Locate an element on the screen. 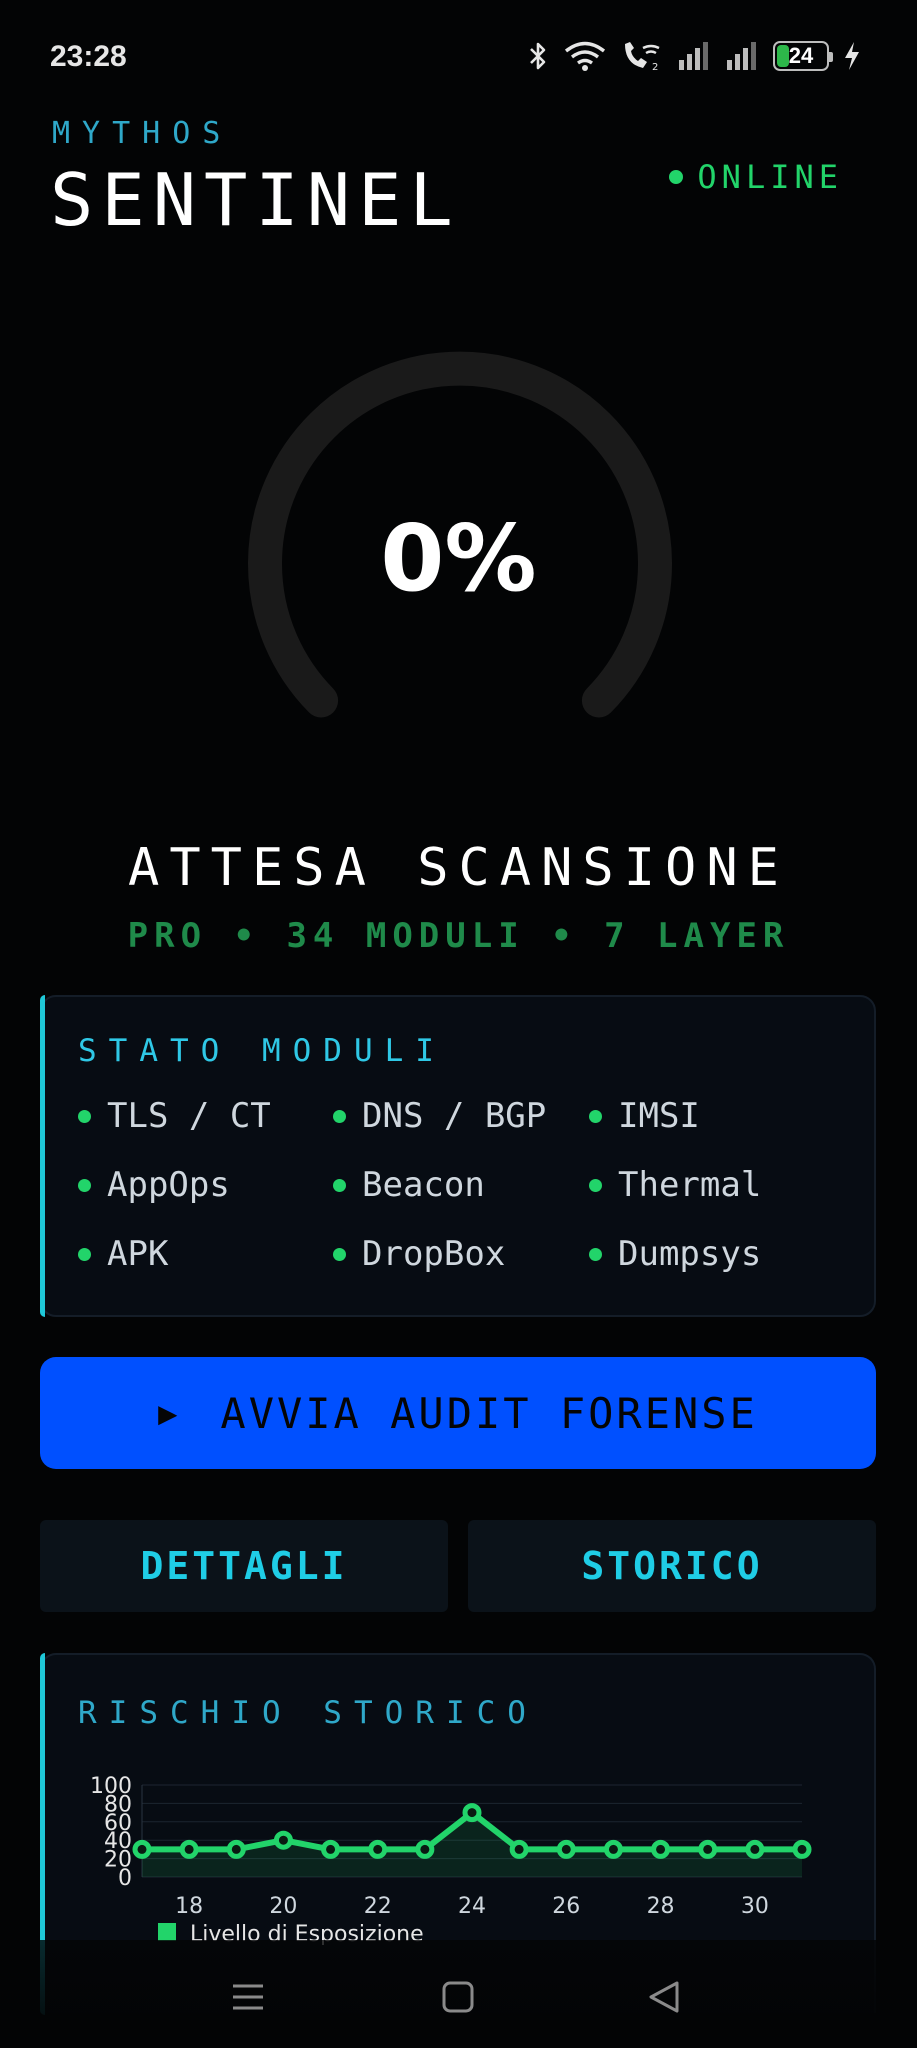 The height and width of the screenshot is (2048, 917). module-item: AppOps is located at coordinates (205, 1185).